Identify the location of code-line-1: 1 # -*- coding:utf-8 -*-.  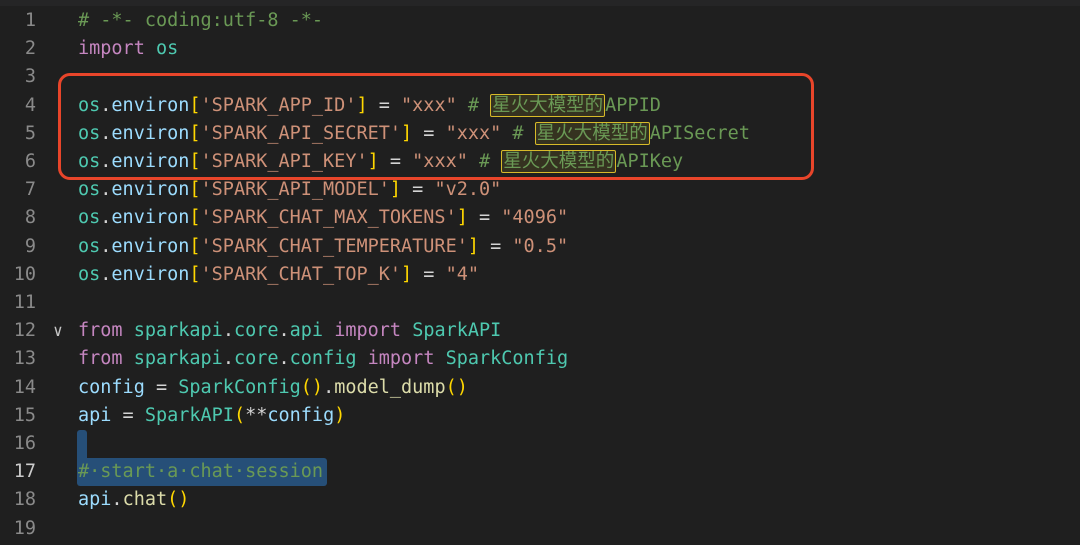
(540, 21).